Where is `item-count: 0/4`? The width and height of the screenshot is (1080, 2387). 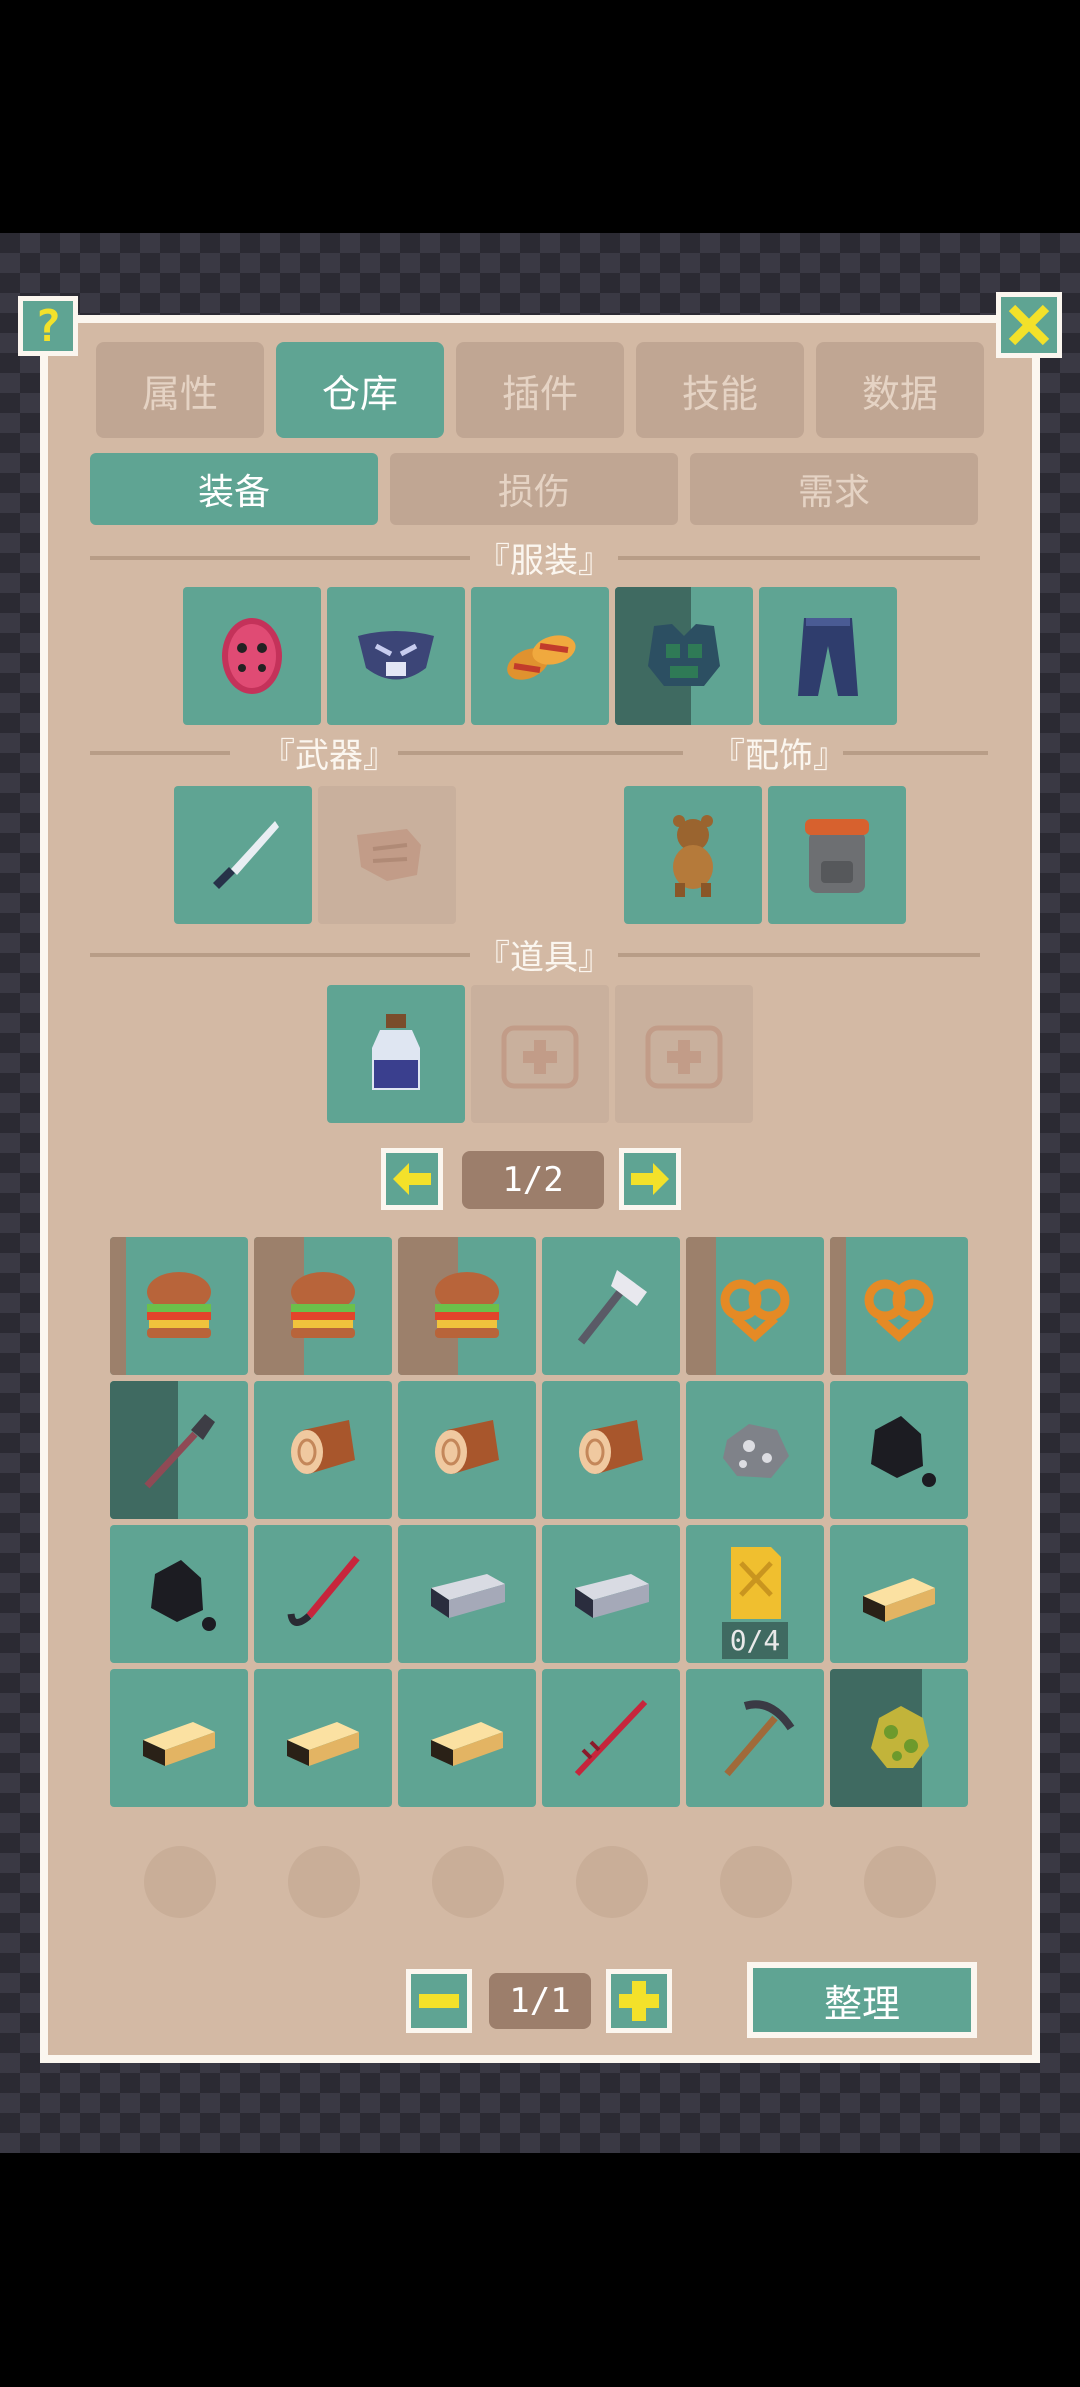
item-count: 0/4 is located at coordinates (755, 1640).